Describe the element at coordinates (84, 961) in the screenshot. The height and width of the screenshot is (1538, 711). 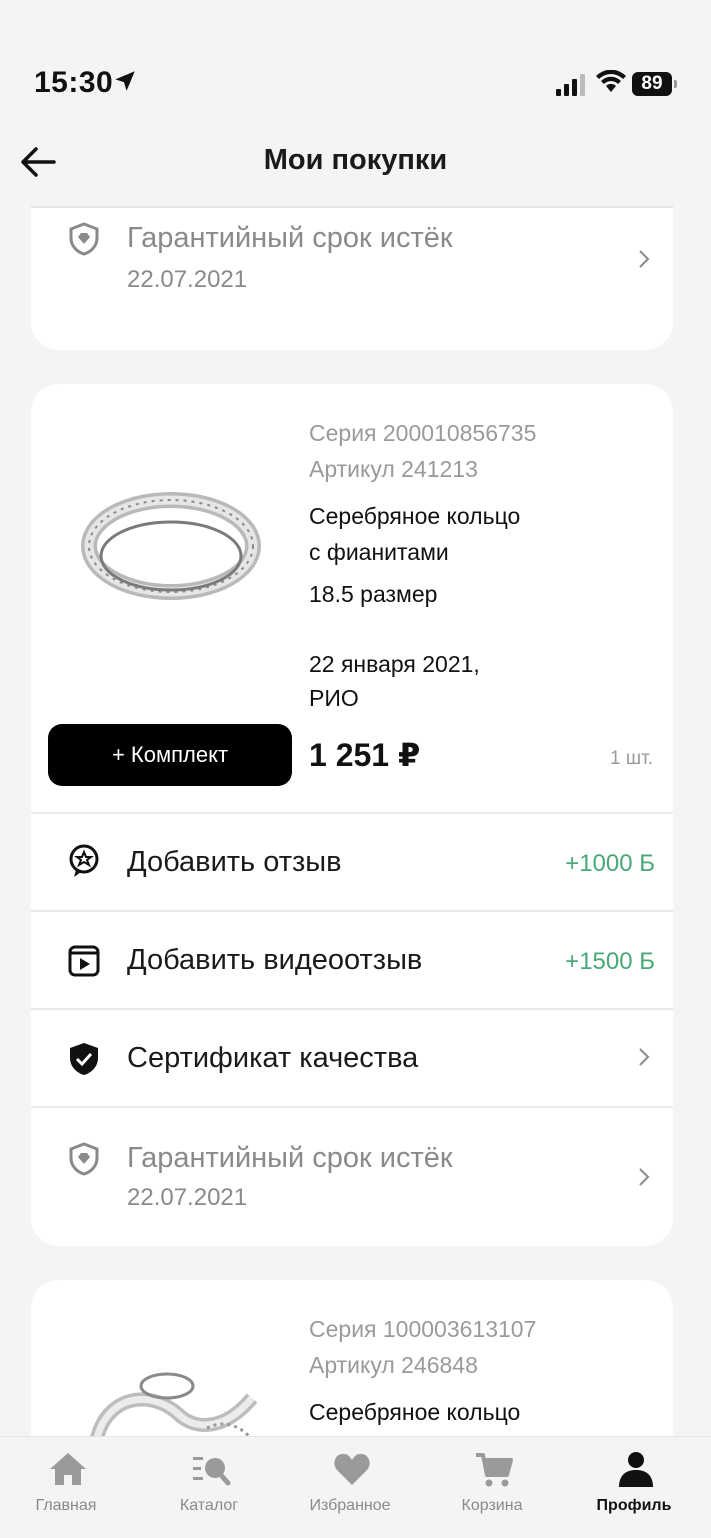
I see `video-review-icon` at that location.